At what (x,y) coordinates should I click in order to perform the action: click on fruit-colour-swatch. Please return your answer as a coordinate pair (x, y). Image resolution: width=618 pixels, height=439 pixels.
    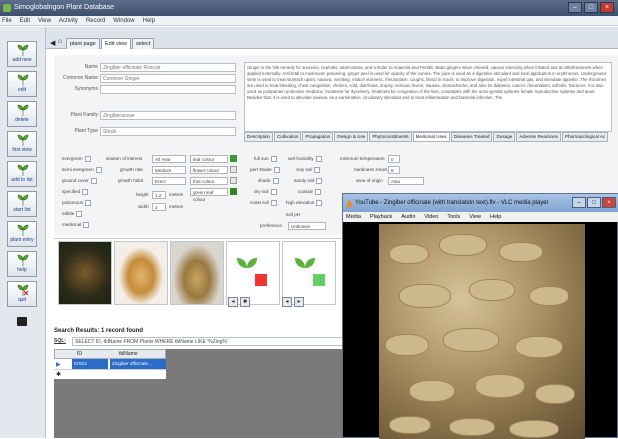
    Looking at the image, I should click on (233, 180).